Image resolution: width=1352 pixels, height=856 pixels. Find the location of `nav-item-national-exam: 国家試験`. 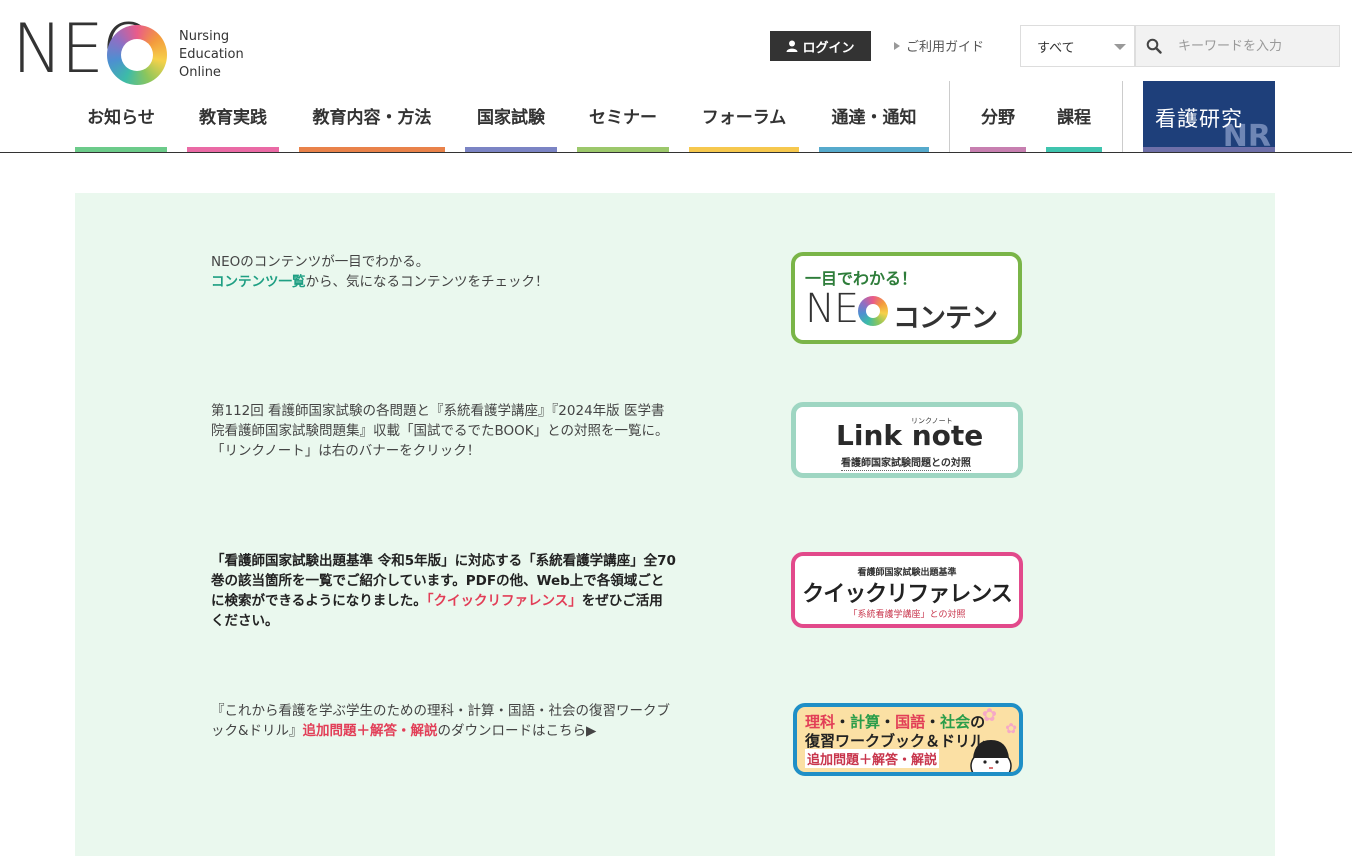

nav-item-national-exam: 国家試験 is located at coordinates (511, 116).